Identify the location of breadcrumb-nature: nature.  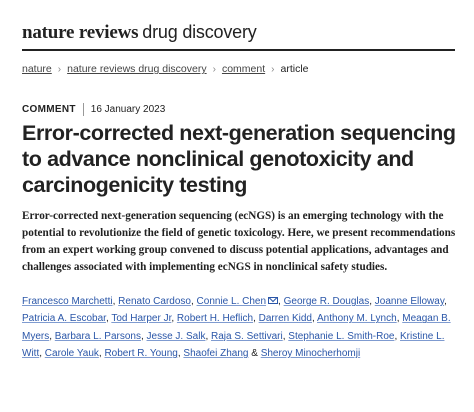
(37, 69).